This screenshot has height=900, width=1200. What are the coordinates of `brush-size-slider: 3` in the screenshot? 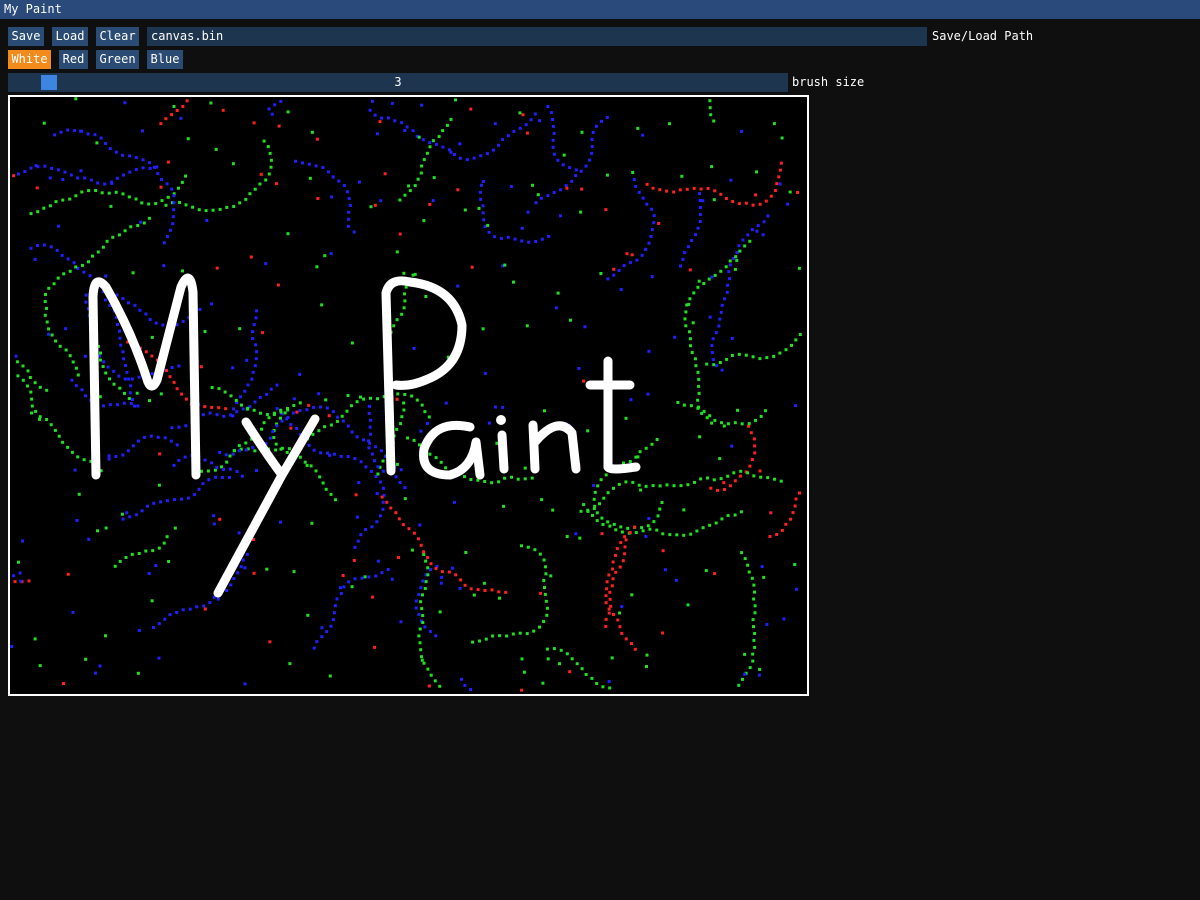 It's located at (398, 82).